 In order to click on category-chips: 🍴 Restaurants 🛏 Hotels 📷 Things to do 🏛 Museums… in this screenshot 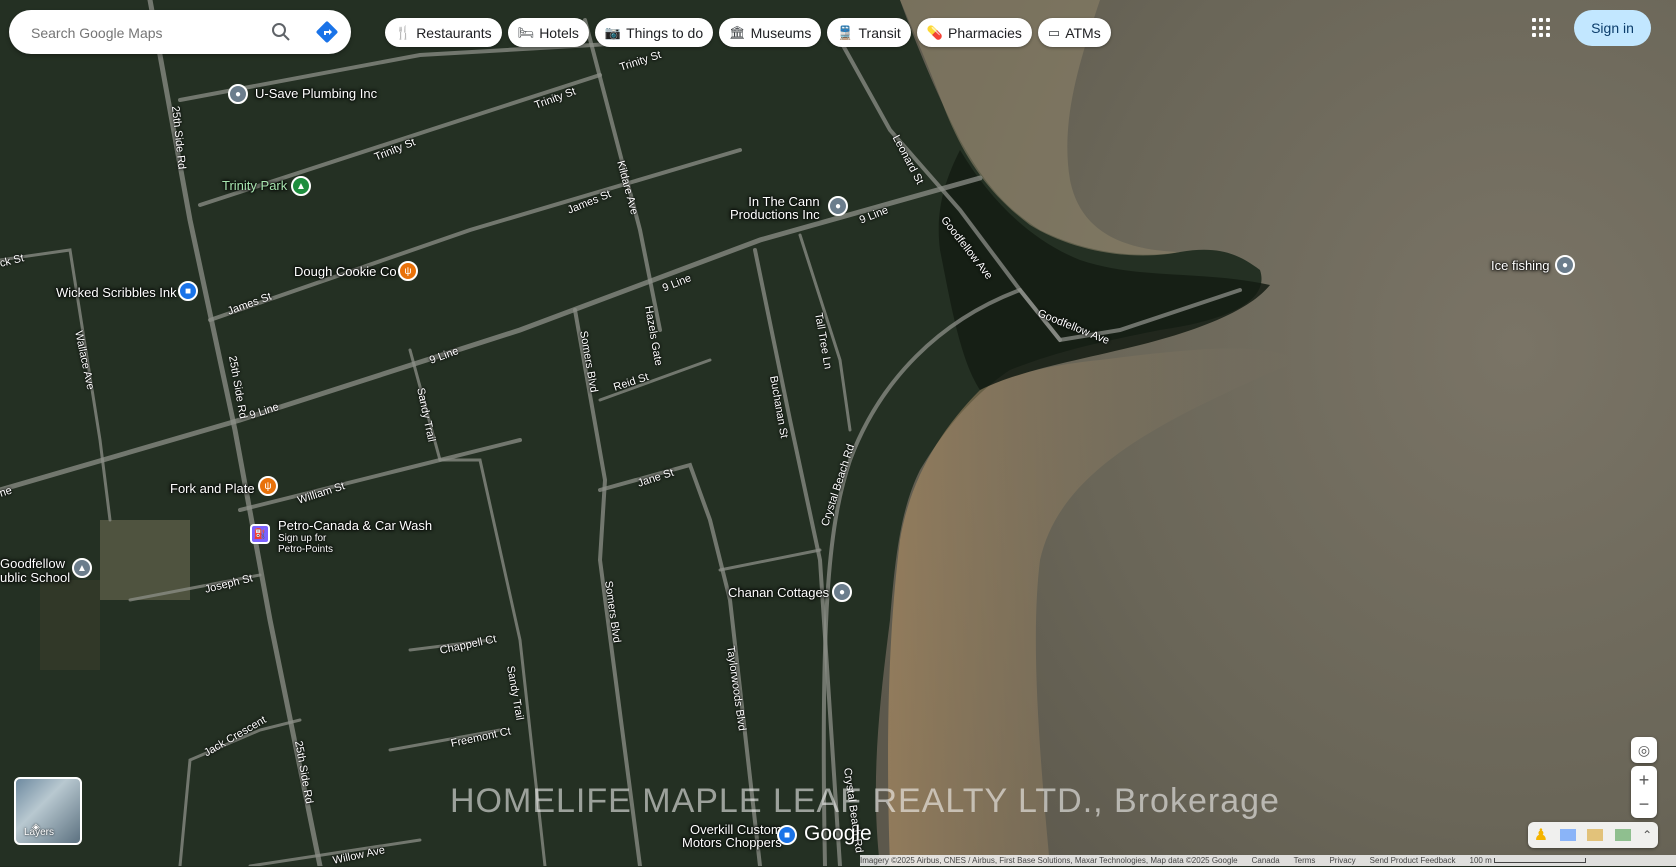, I will do `click(748, 32)`.